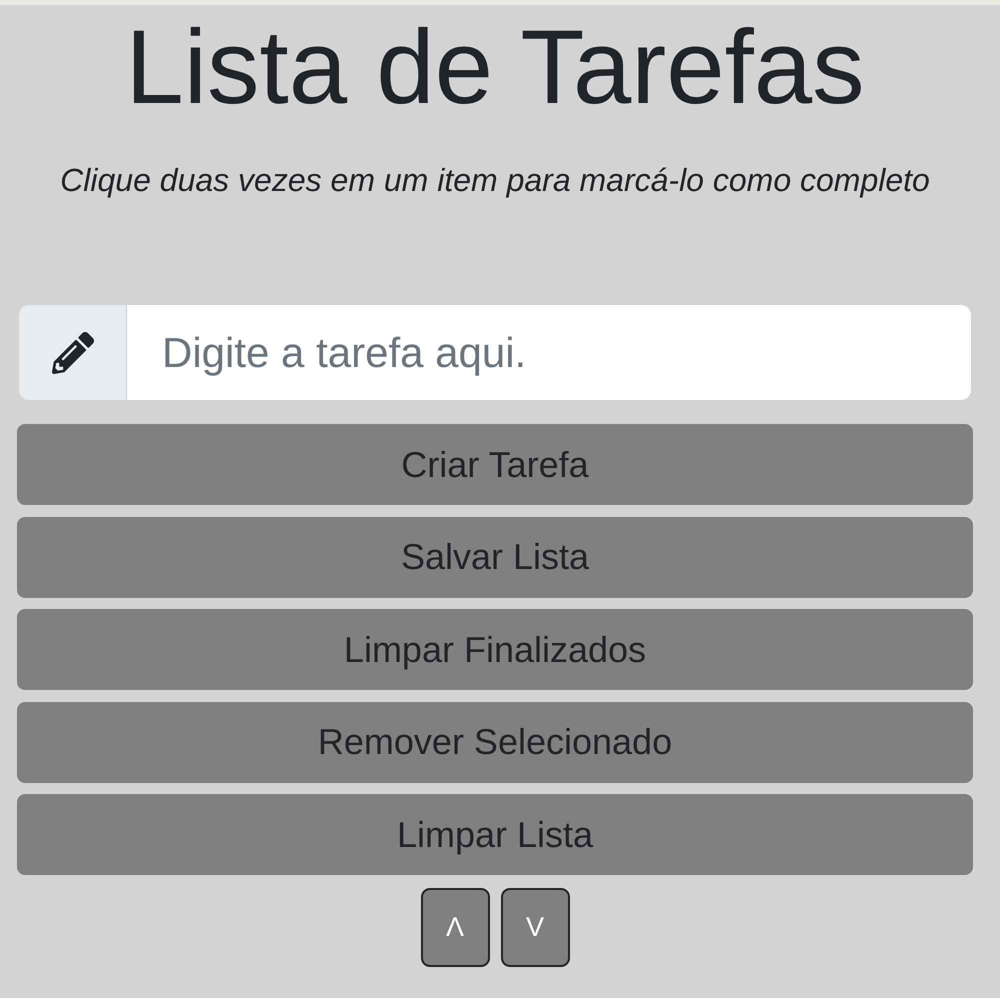 This screenshot has width=1000, height=998. What do you see at coordinates (495, 834) in the screenshot?
I see `action-button: Limpar Lista` at bounding box center [495, 834].